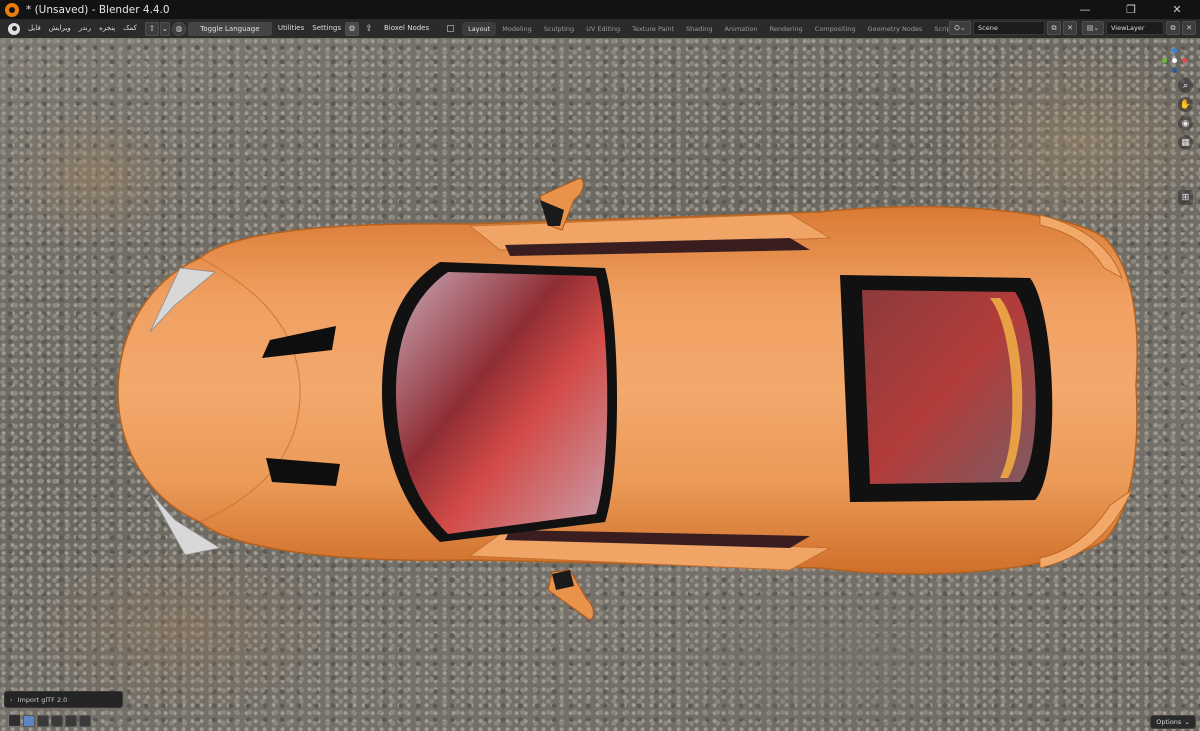  Describe the element at coordinates (49, 720) in the screenshot. I see `select-mode-toolbar` at that location.